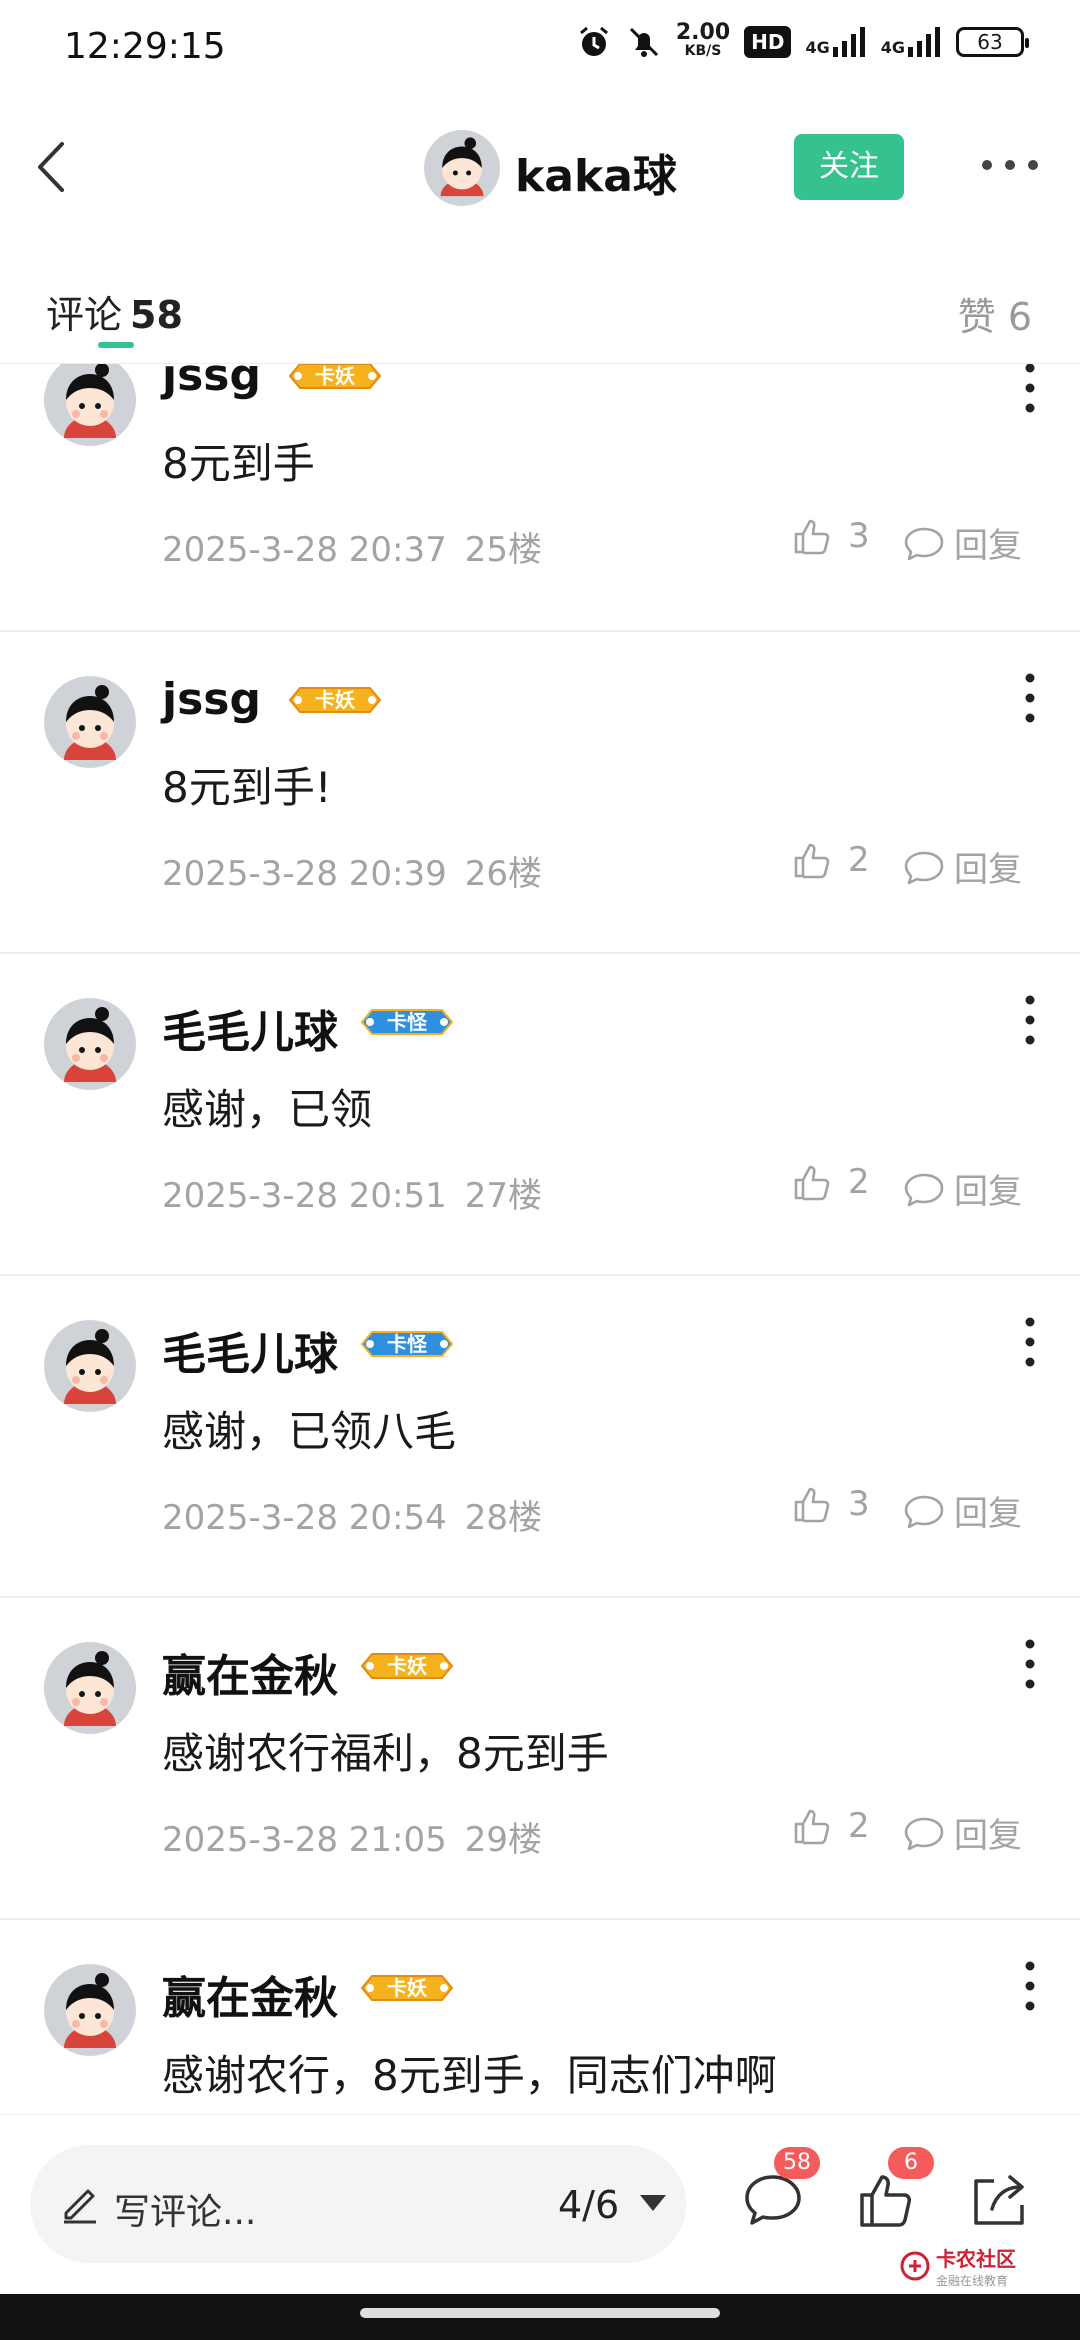 The width and height of the screenshot is (1080, 2340). What do you see at coordinates (995, 313) in the screenshot?
I see `tab-likes: 赞 6` at bounding box center [995, 313].